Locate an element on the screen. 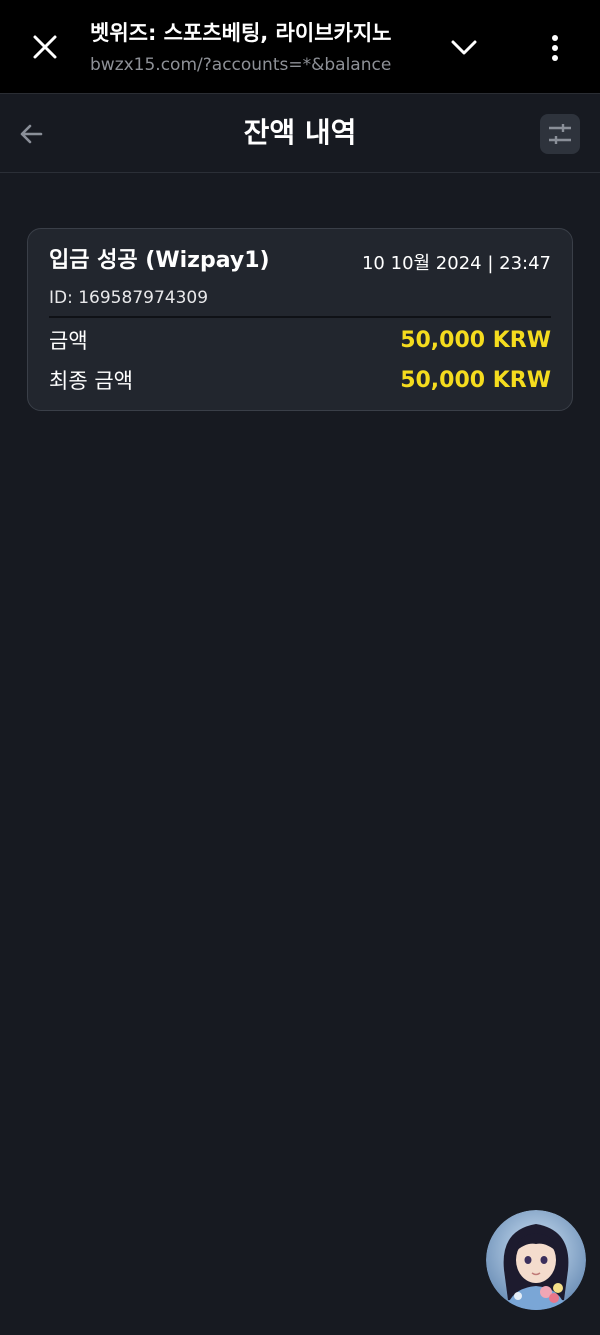  support-avatar-button is located at coordinates (536, 1260).